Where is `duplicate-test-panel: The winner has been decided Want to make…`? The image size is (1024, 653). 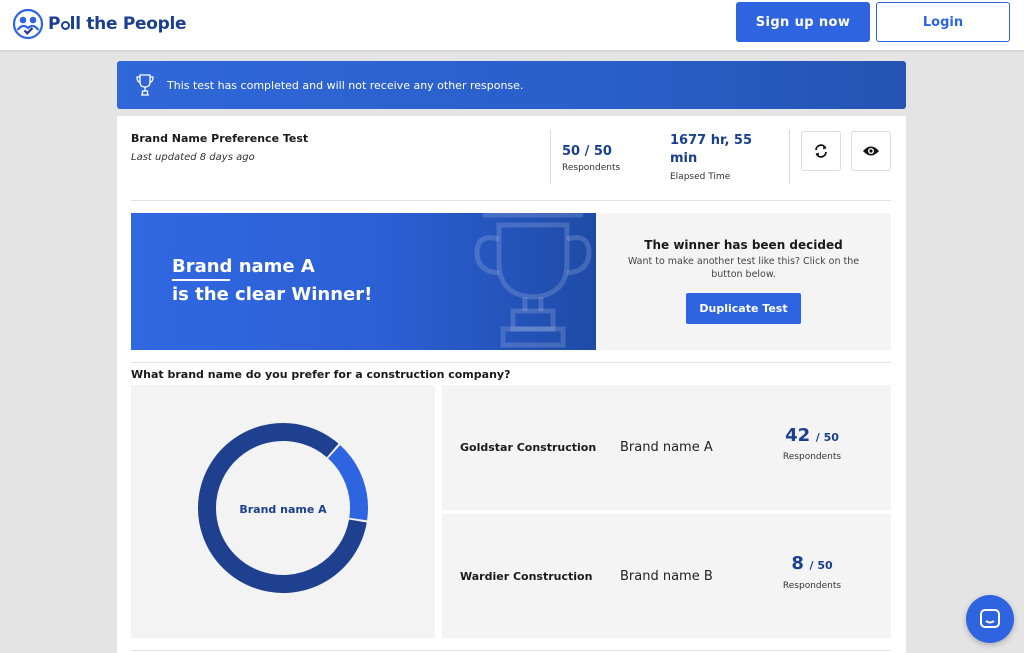 duplicate-test-panel: The winner has been decided Want to make… is located at coordinates (743, 281).